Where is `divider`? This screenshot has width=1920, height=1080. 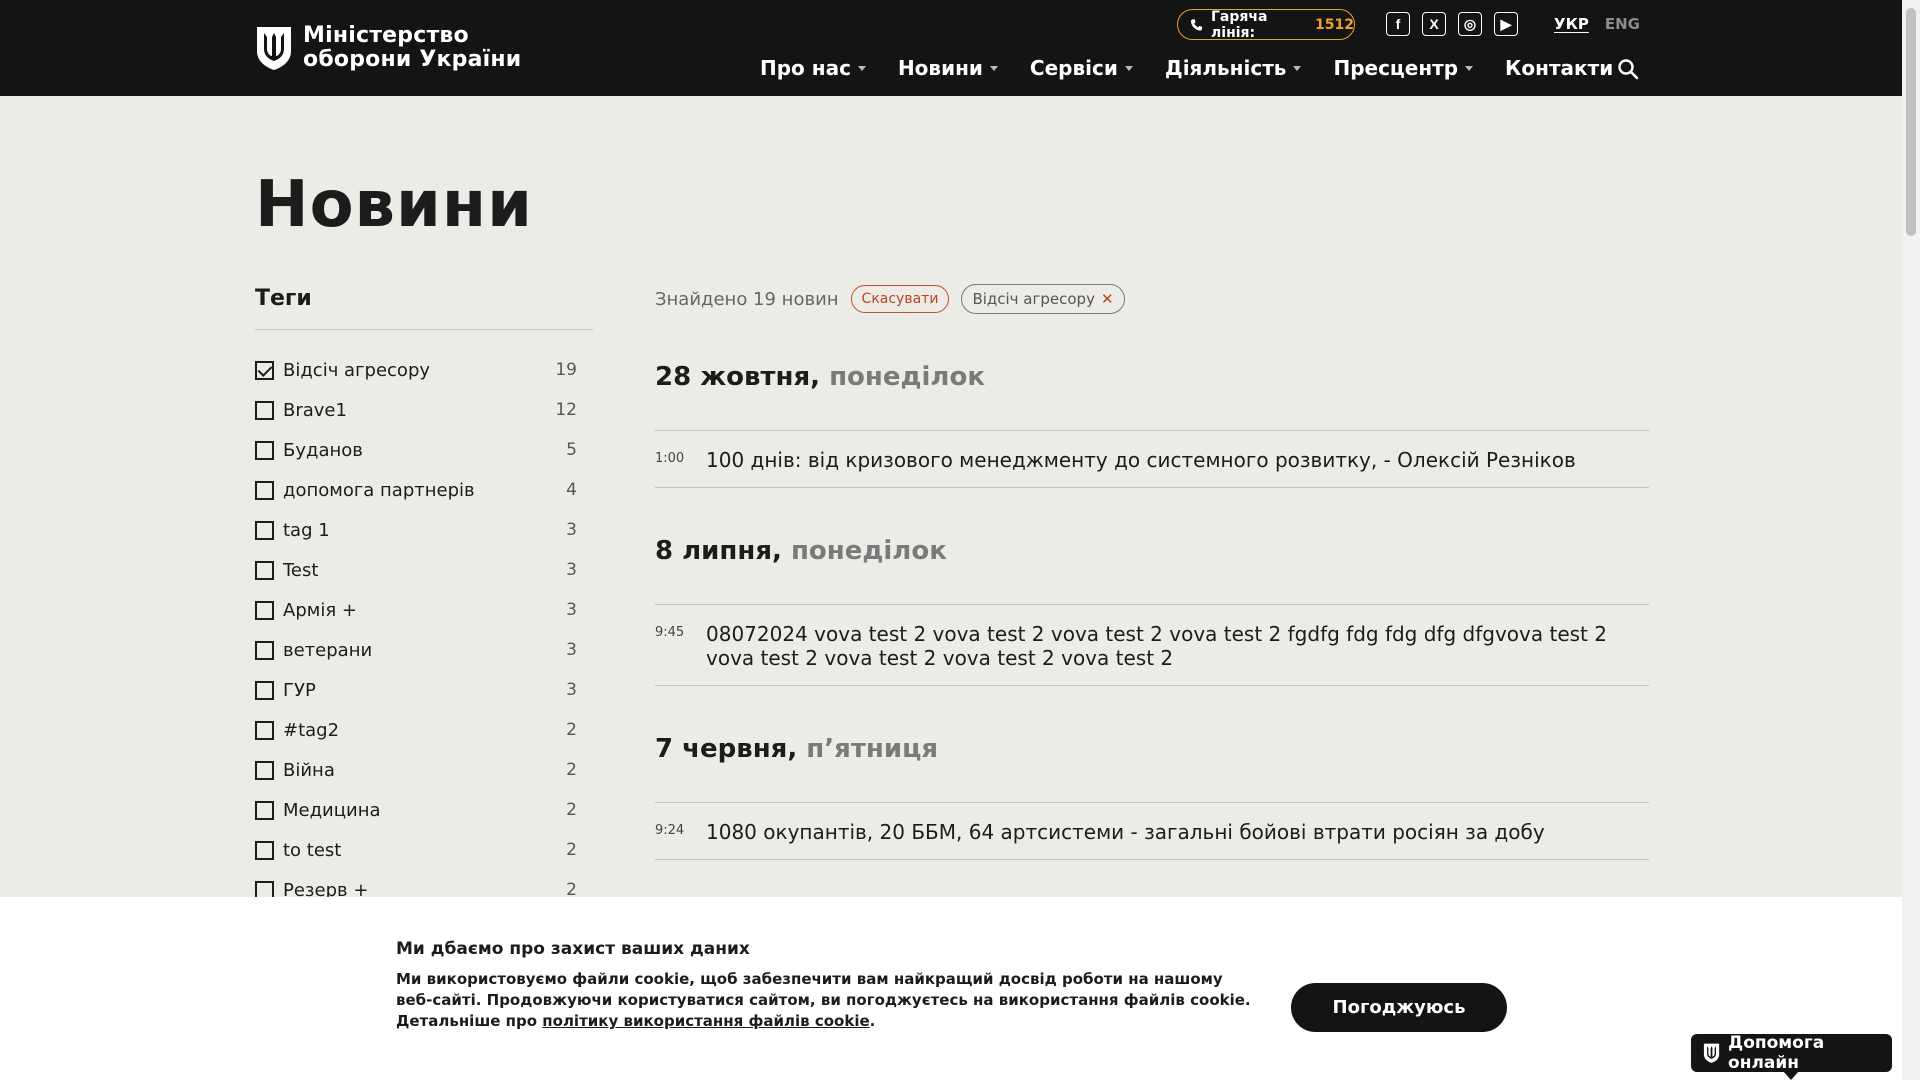 divider is located at coordinates (424, 329).